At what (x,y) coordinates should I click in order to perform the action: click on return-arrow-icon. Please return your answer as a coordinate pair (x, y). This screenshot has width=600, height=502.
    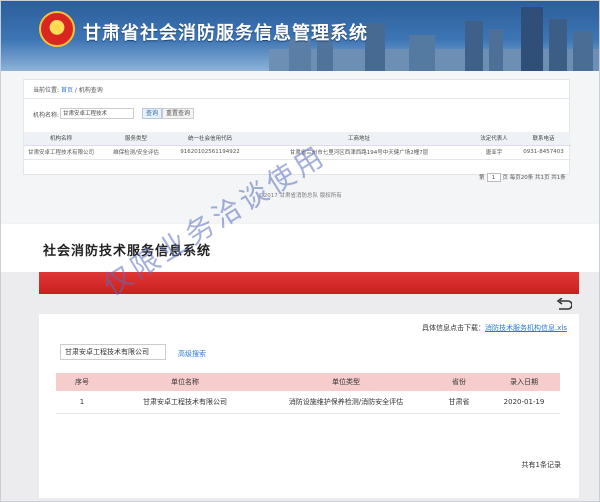
    Looking at the image, I should click on (564, 305).